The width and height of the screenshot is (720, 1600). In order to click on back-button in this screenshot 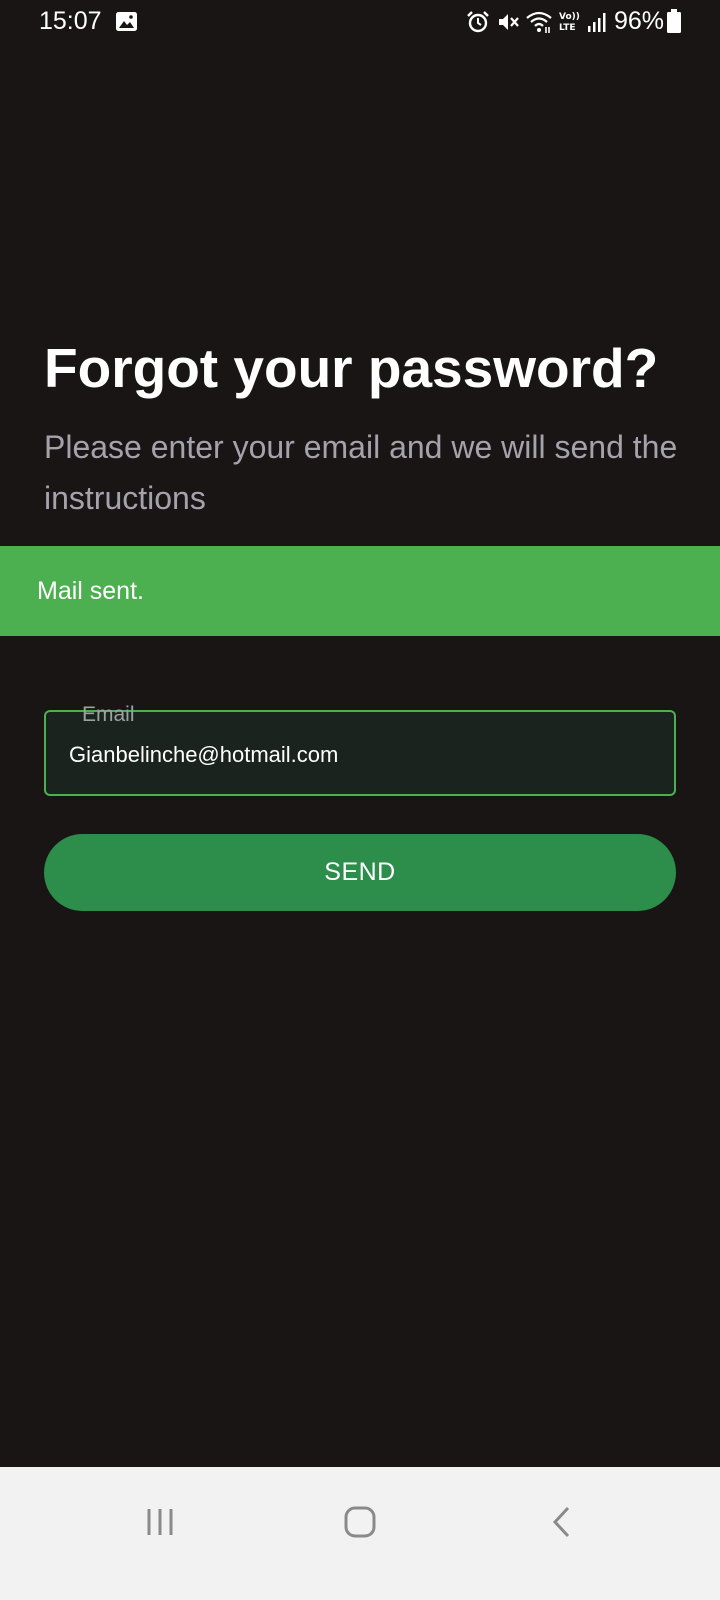, I will do `click(563, 1533)`.